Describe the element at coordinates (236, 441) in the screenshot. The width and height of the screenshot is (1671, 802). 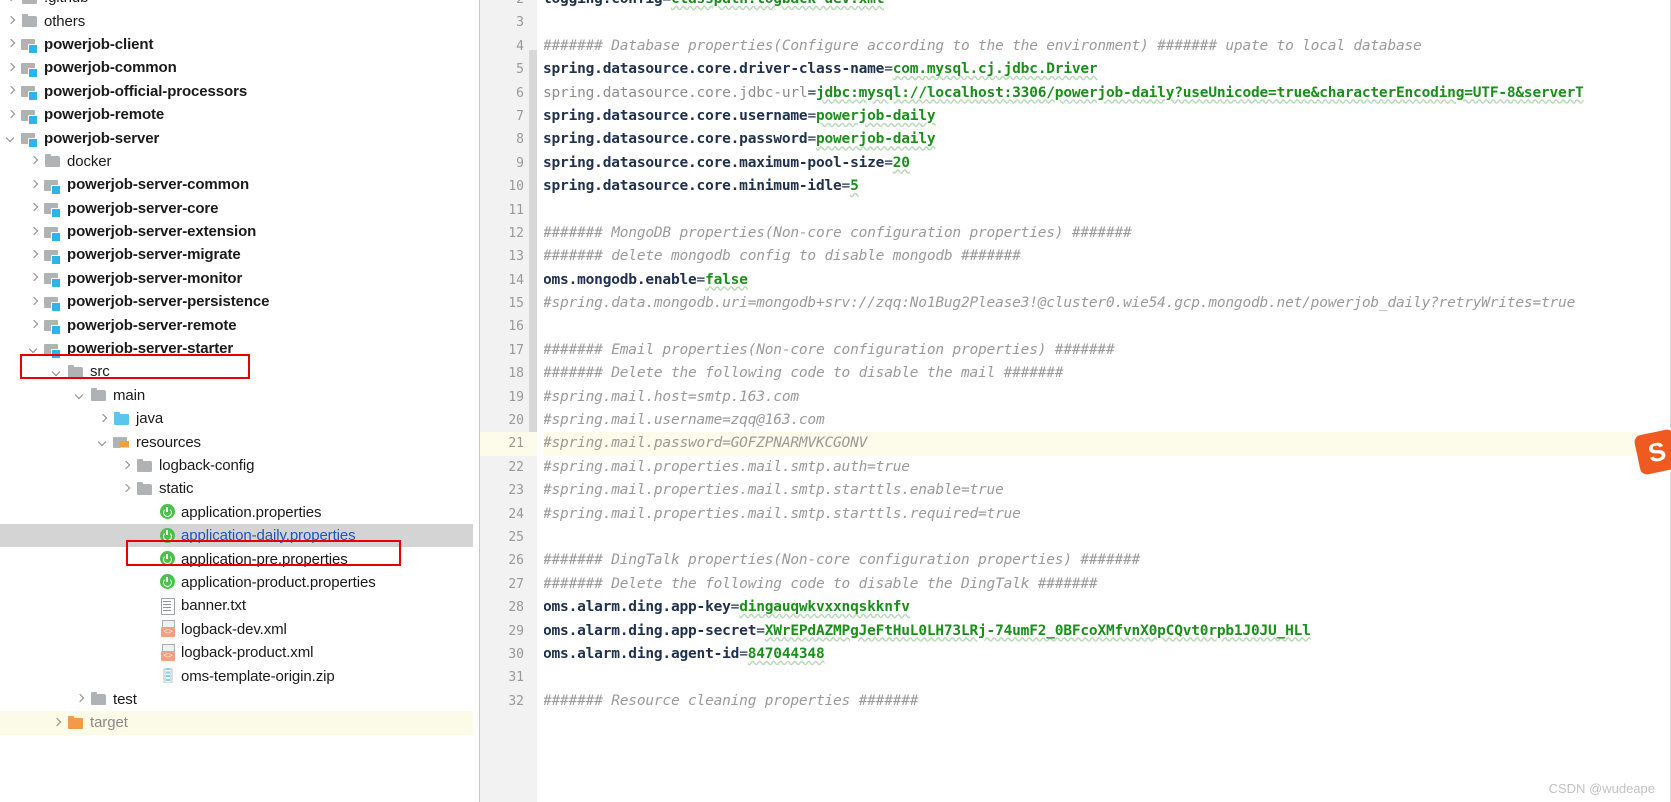
I see `tree-item-resources: resources` at that location.